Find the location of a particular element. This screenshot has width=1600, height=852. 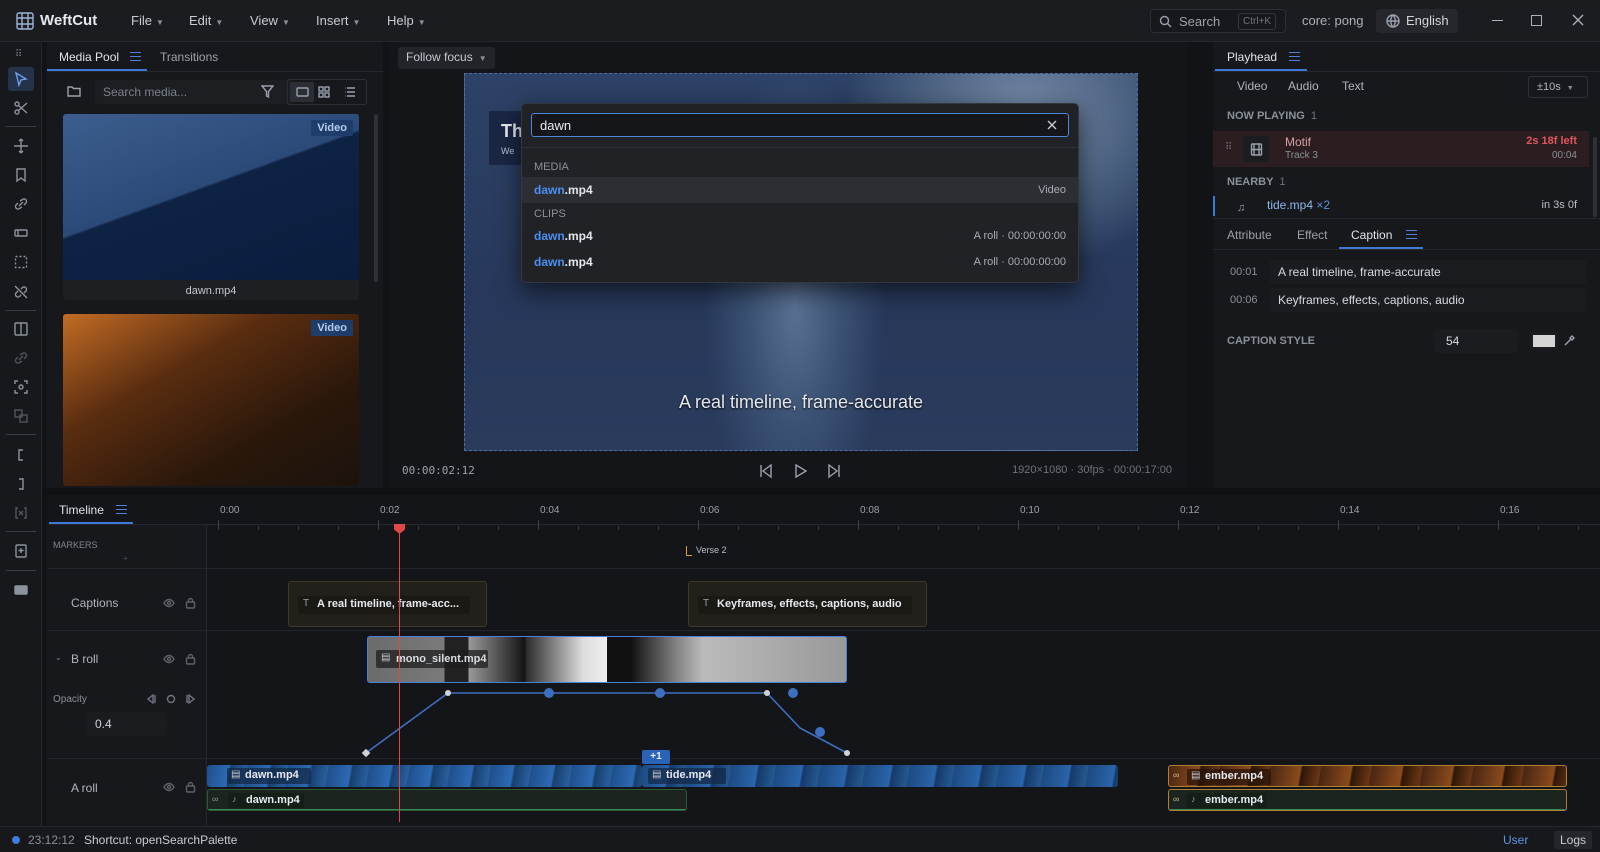

media-item: Video is located at coordinates (211, 400).